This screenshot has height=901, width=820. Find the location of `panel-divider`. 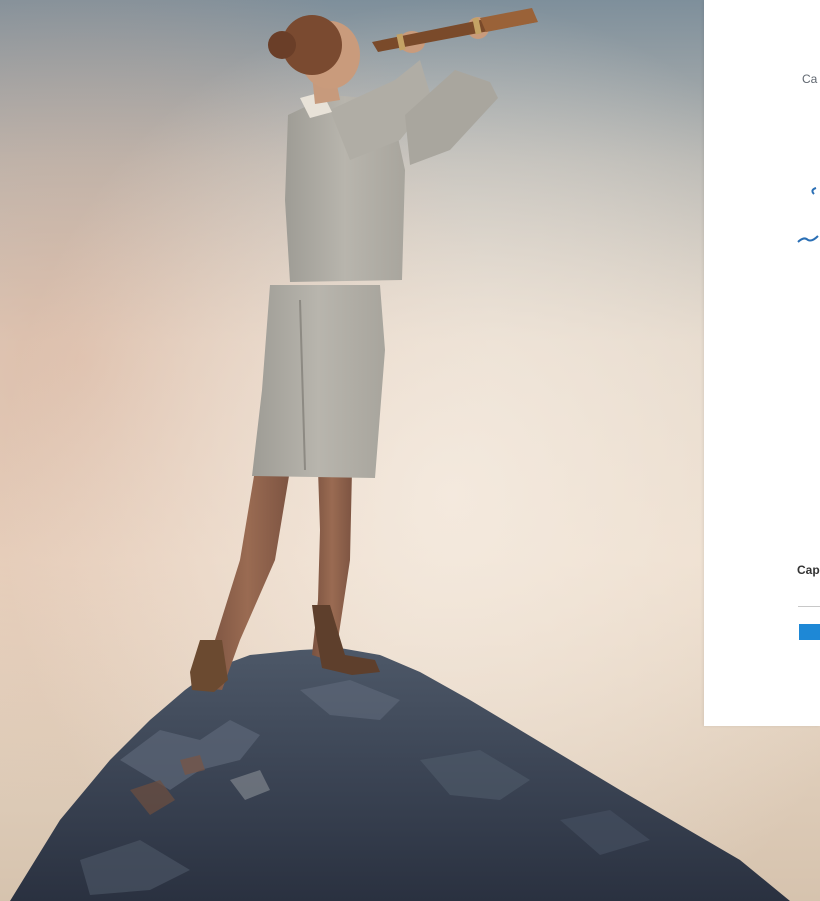

panel-divider is located at coordinates (809, 606).